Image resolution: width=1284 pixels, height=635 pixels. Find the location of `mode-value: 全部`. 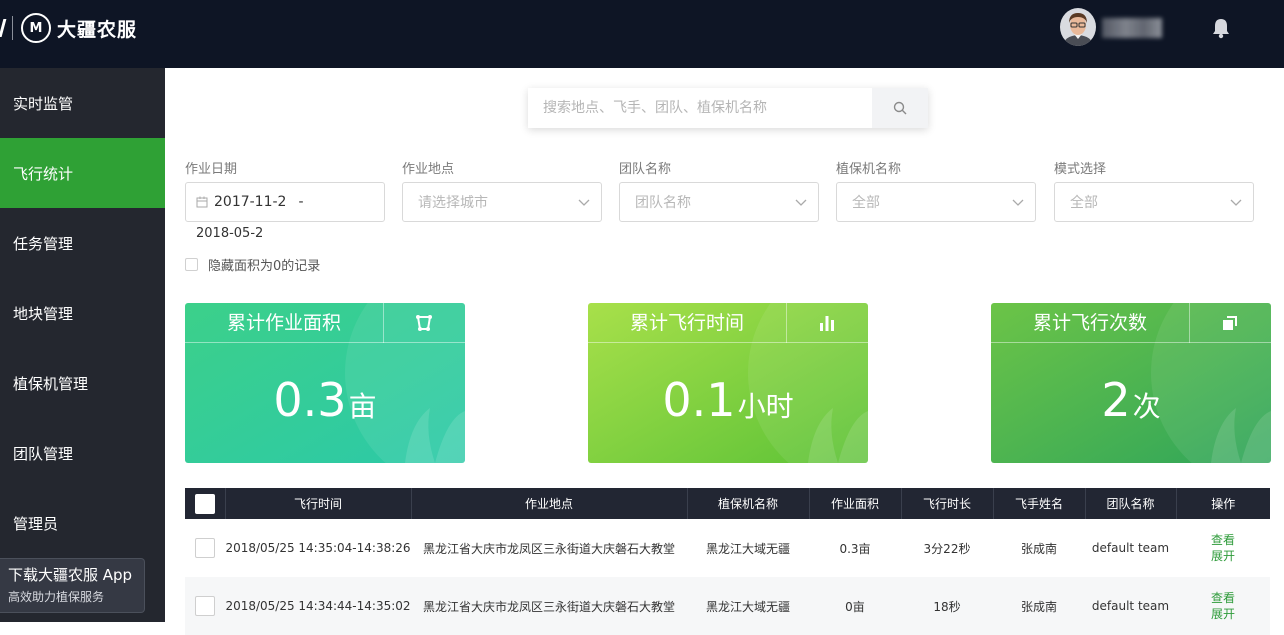

mode-value: 全部 is located at coordinates (1084, 203).